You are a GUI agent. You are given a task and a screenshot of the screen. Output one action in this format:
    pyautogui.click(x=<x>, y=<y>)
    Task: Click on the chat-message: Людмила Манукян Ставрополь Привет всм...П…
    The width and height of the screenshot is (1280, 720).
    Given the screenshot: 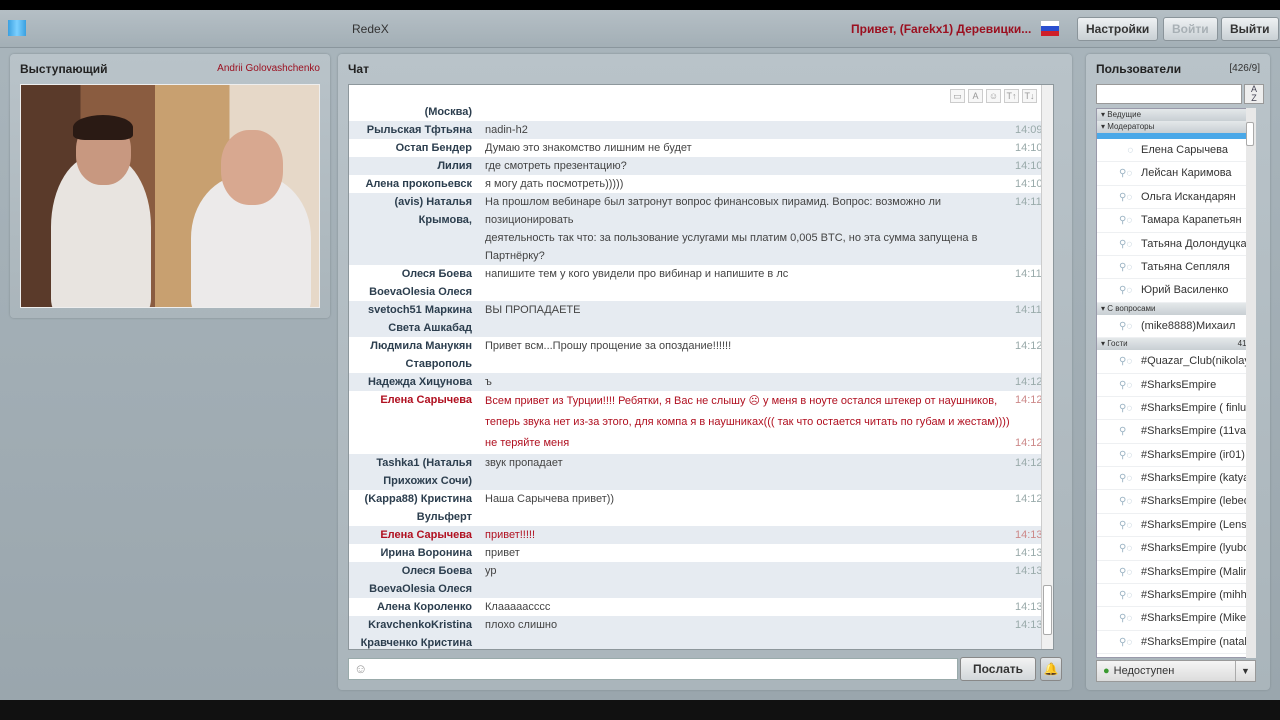 What is the action you would take?
    pyautogui.click(x=701, y=355)
    